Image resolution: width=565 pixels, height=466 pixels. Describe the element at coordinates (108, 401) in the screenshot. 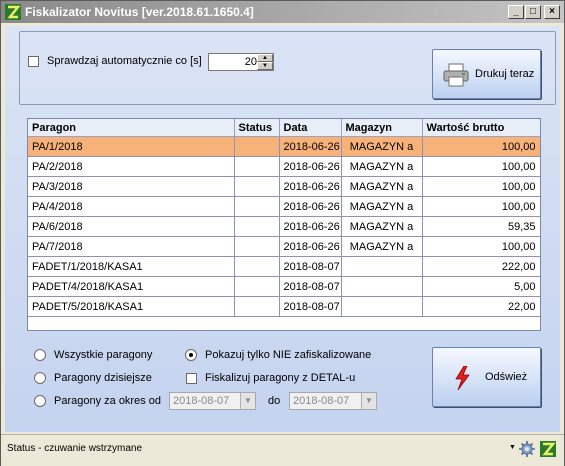

I see `radio-range-receipts-label: Paragony za okres od` at that location.